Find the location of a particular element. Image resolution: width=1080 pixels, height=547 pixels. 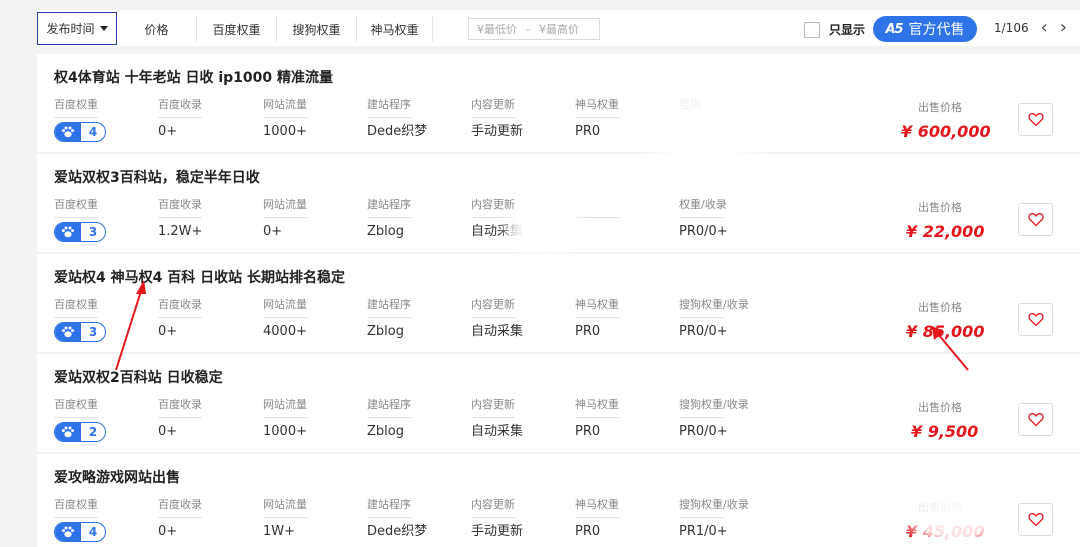

listing-title: 爱站双权3百科站，稳定半年日收 is located at coordinates (157, 177).